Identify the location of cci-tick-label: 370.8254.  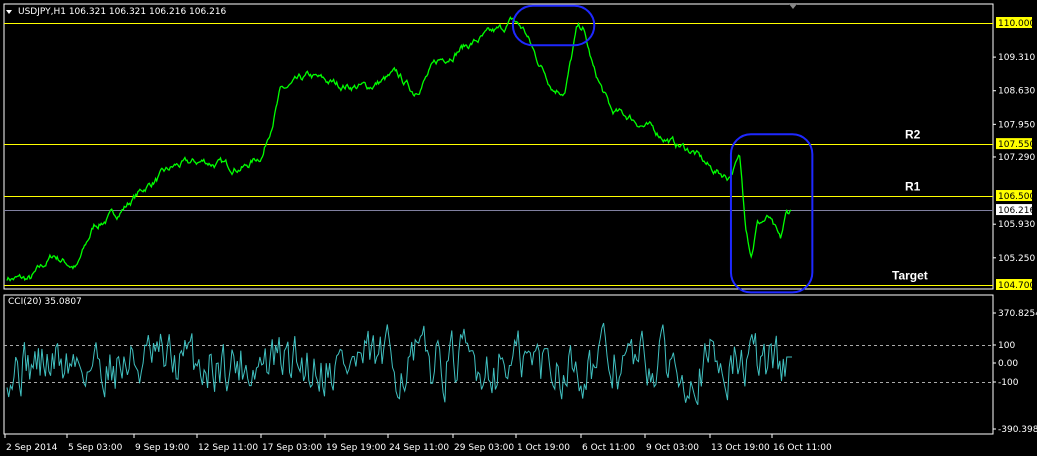
(1017, 314).